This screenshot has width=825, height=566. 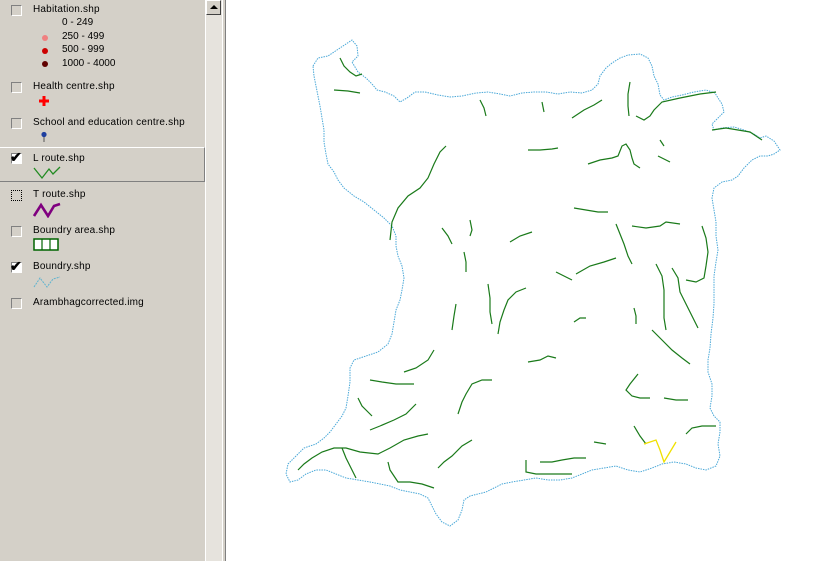 I want to click on arrow-up-icon, so click(x=214, y=7).